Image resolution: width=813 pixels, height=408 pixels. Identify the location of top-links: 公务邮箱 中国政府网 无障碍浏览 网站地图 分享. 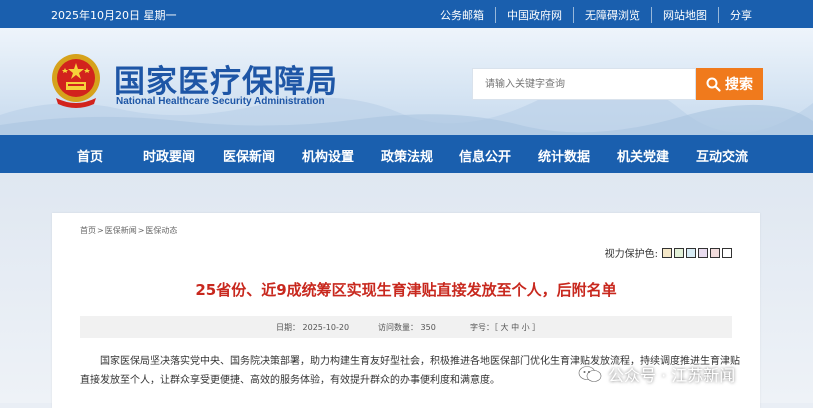
(596, 15).